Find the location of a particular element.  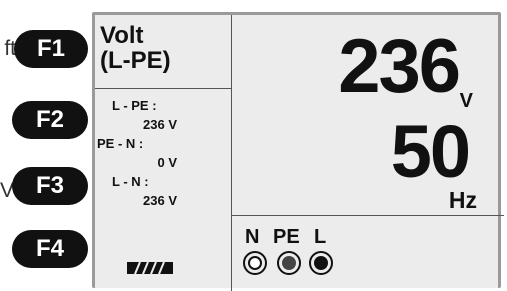

voltage-value: 236 is located at coordinates (399, 66).